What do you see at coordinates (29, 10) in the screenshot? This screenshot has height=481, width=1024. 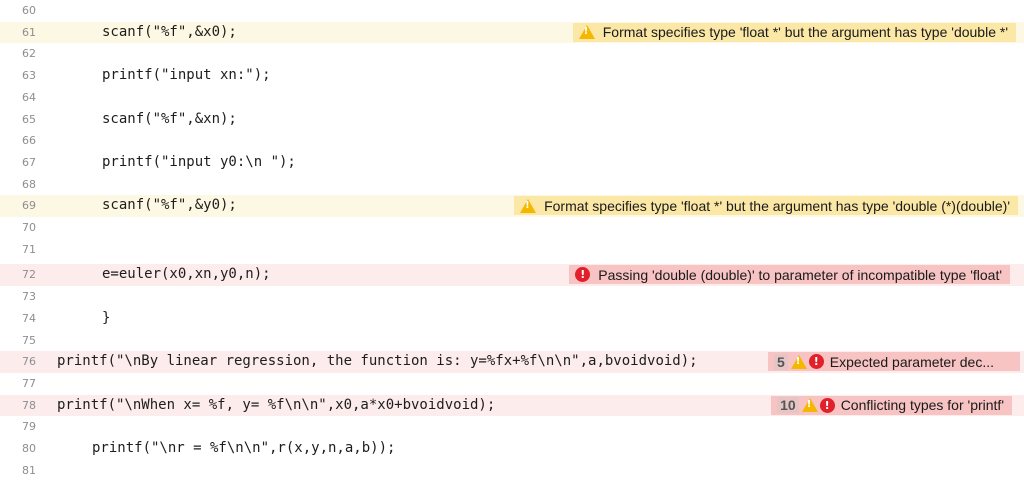 I see `line-number: 60` at bounding box center [29, 10].